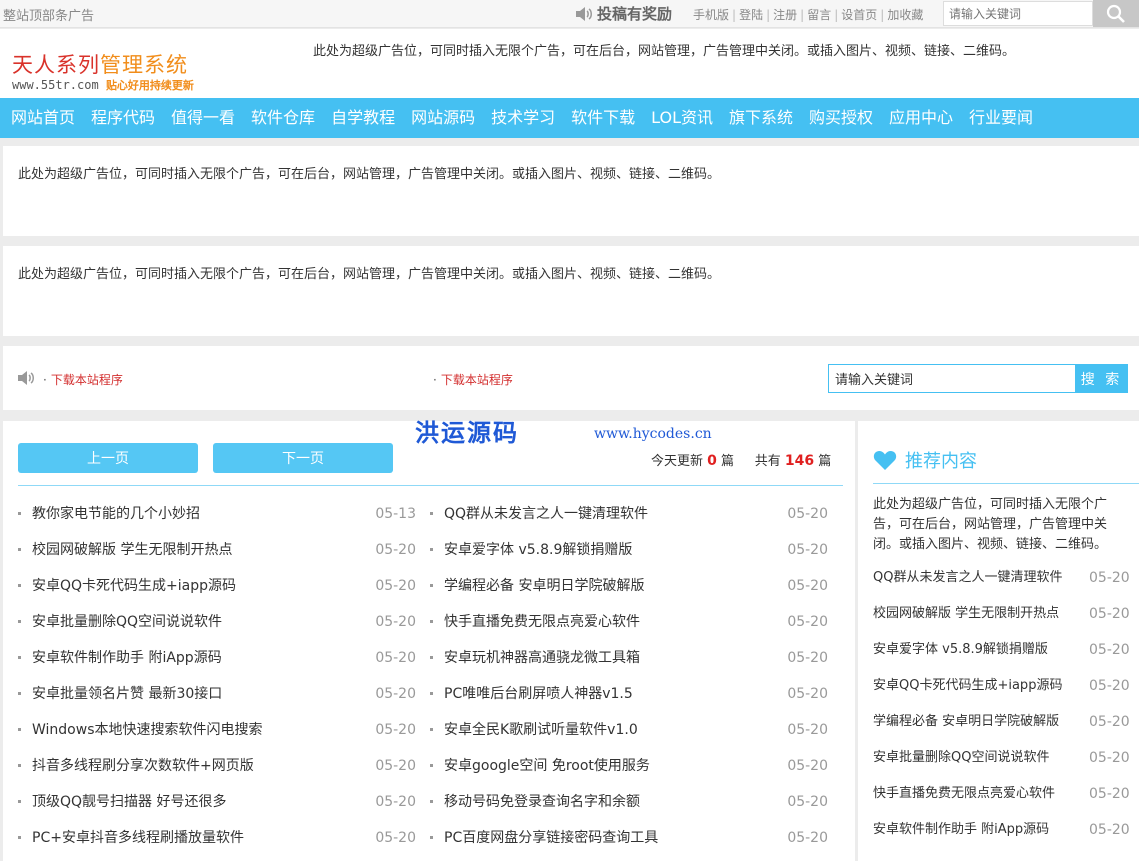 This screenshot has width=1139, height=861. What do you see at coordinates (149, 85) in the screenshot?
I see `logo-tag: 贴心好用持续更新` at bounding box center [149, 85].